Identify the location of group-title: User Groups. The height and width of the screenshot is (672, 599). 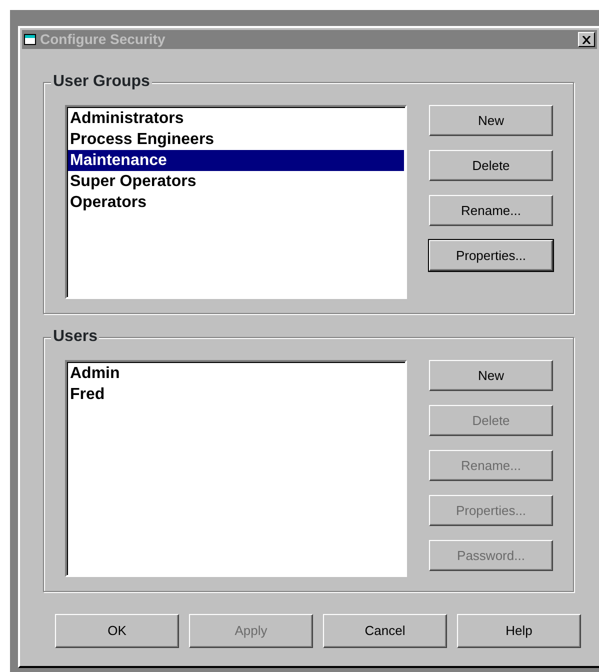
(101, 82).